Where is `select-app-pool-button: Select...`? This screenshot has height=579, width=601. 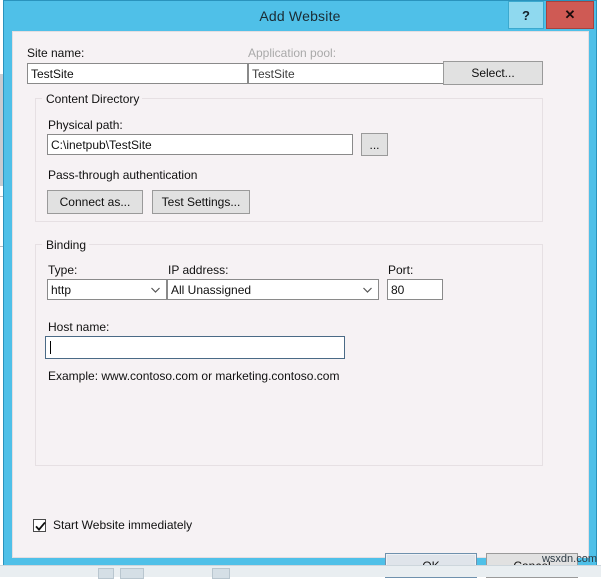 select-app-pool-button: Select... is located at coordinates (493, 73).